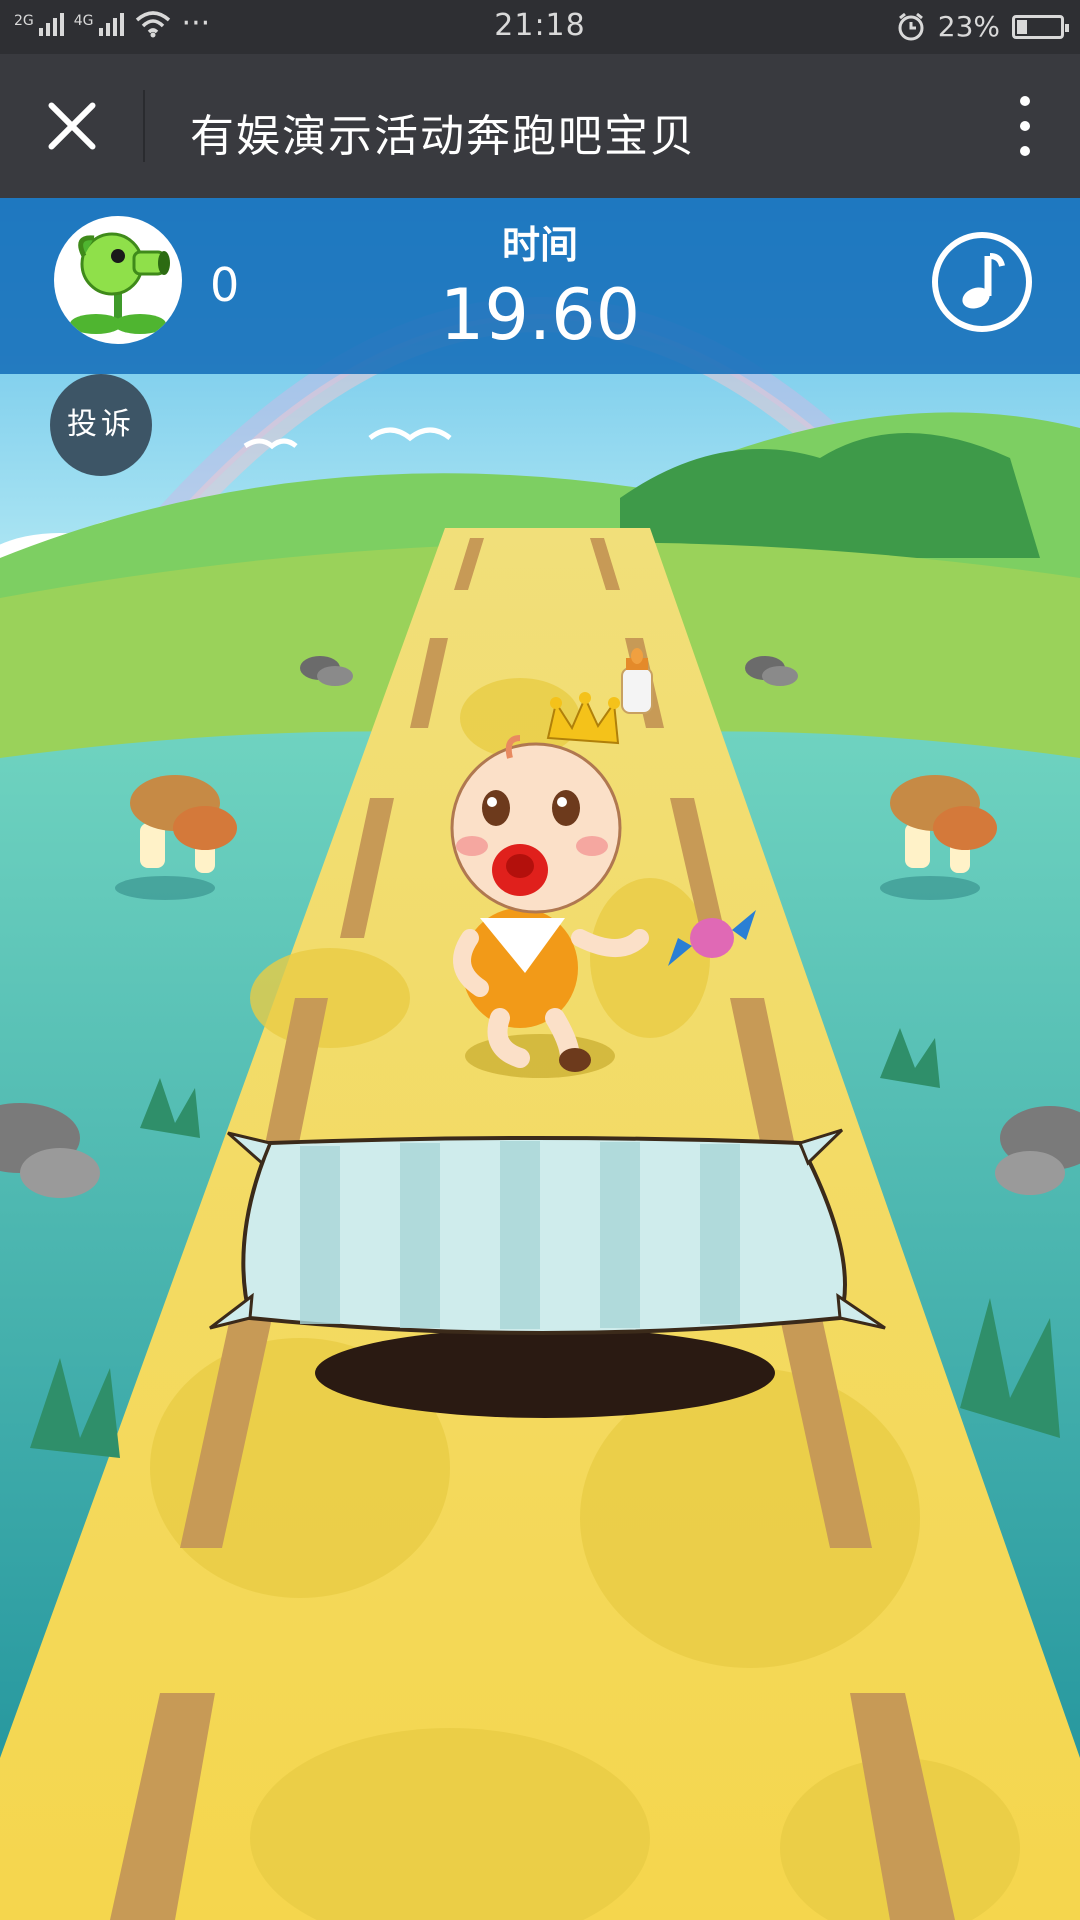 Image resolution: width=1080 pixels, height=1920 pixels. What do you see at coordinates (540, 1056) in the screenshot?
I see `baby-shadow` at bounding box center [540, 1056].